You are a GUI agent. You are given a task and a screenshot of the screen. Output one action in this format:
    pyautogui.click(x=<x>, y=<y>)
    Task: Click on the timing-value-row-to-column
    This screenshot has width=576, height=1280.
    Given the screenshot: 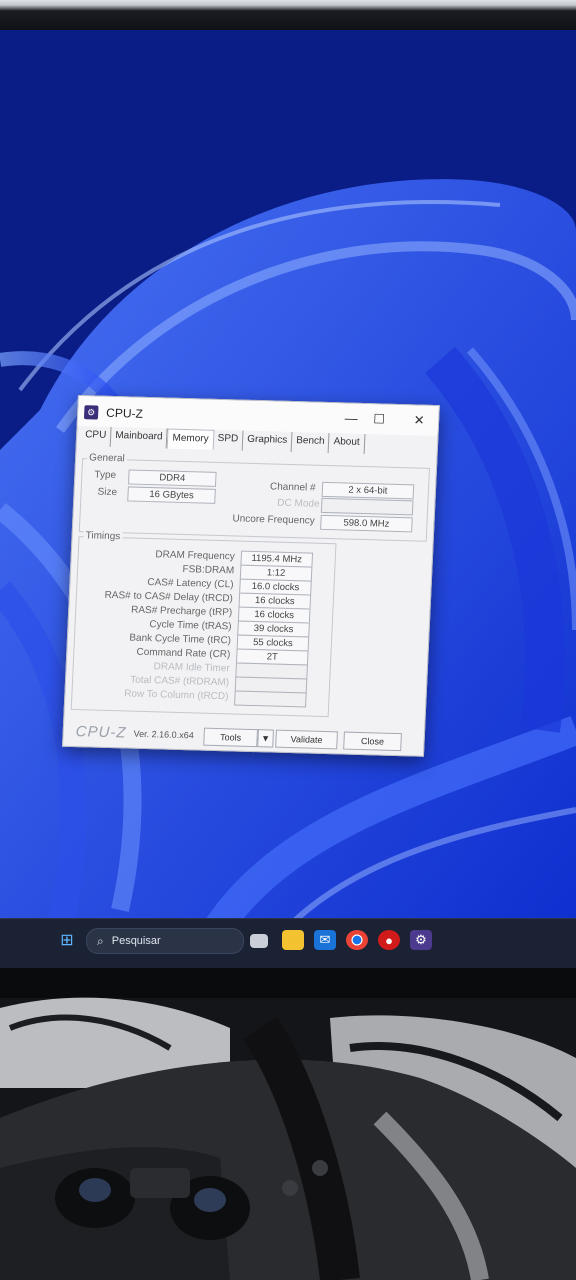 What is the action you would take?
    pyautogui.click(x=270, y=699)
    